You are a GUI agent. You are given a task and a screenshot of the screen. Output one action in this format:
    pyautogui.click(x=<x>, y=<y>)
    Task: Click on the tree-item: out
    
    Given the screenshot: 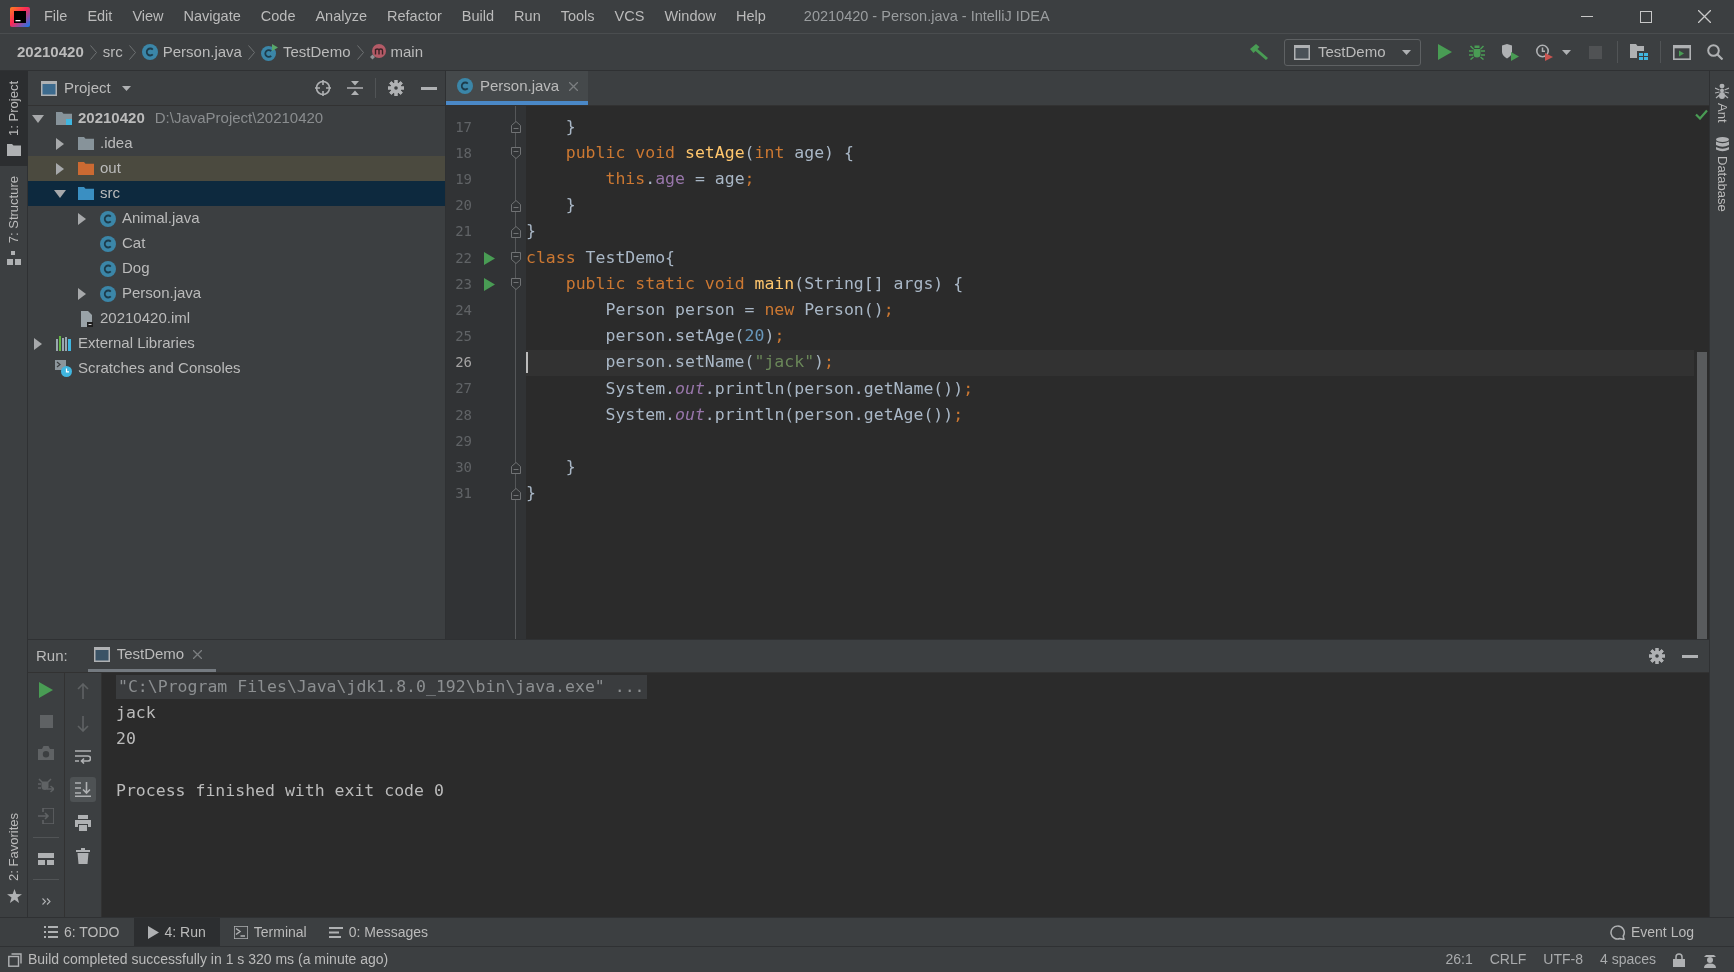 What is the action you would take?
    pyautogui.click(x=236, y=168)
    